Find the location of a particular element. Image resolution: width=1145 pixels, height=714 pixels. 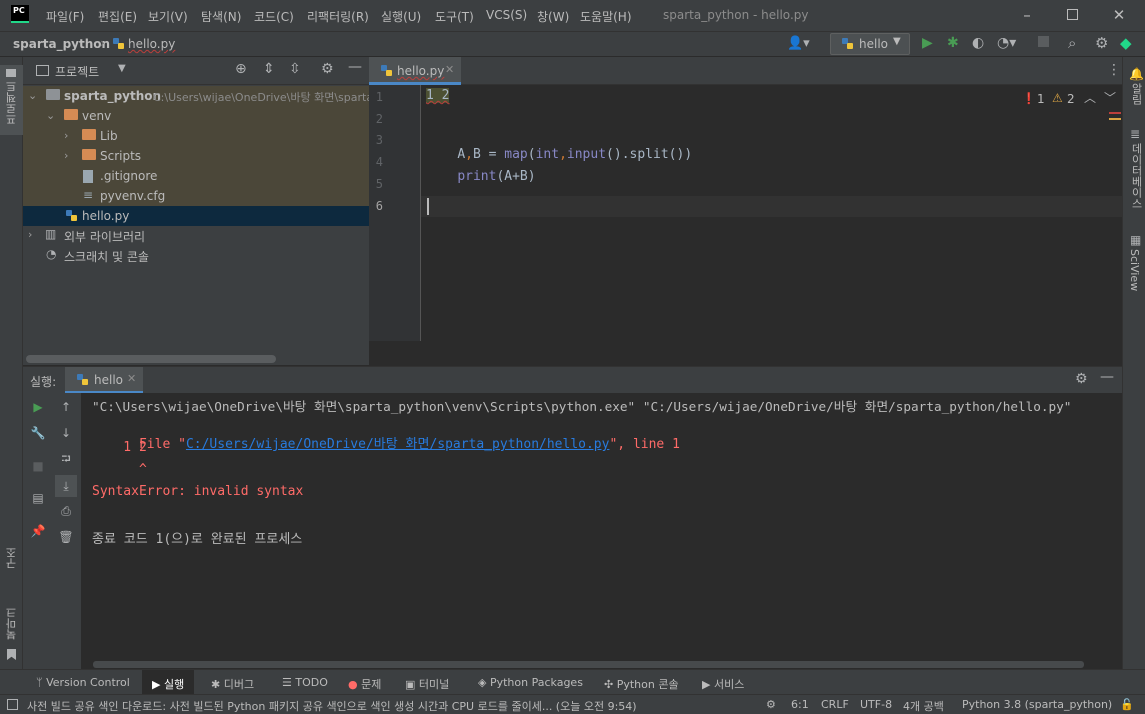

btab-todo: ☰ TODO is located at coordinates (305, 682).